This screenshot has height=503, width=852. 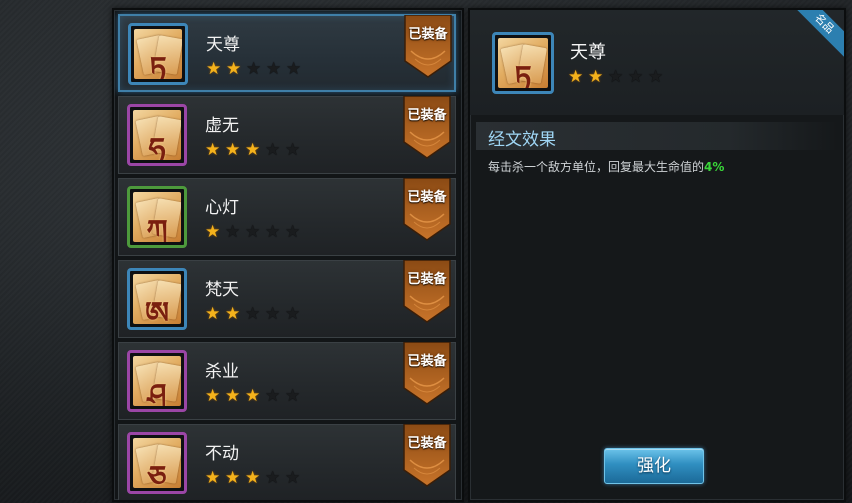 I want to click on scripture-icon: ཤ, so click(x=157, y=381).